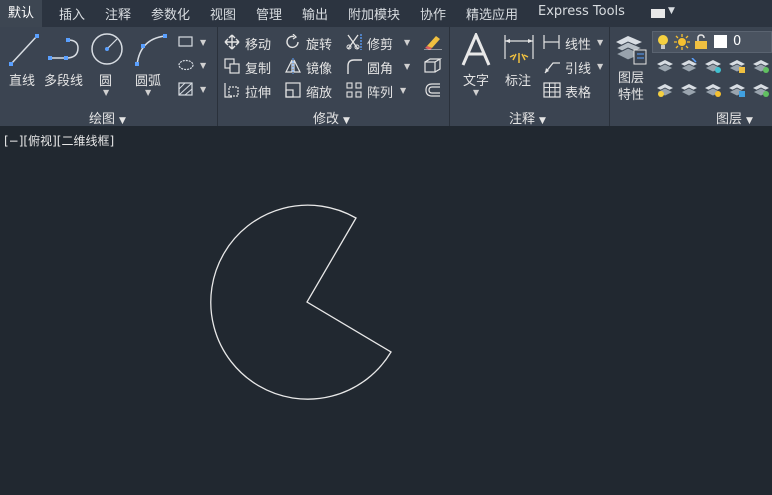  I want to click on linear-dimension-icon, so click(551, 42).